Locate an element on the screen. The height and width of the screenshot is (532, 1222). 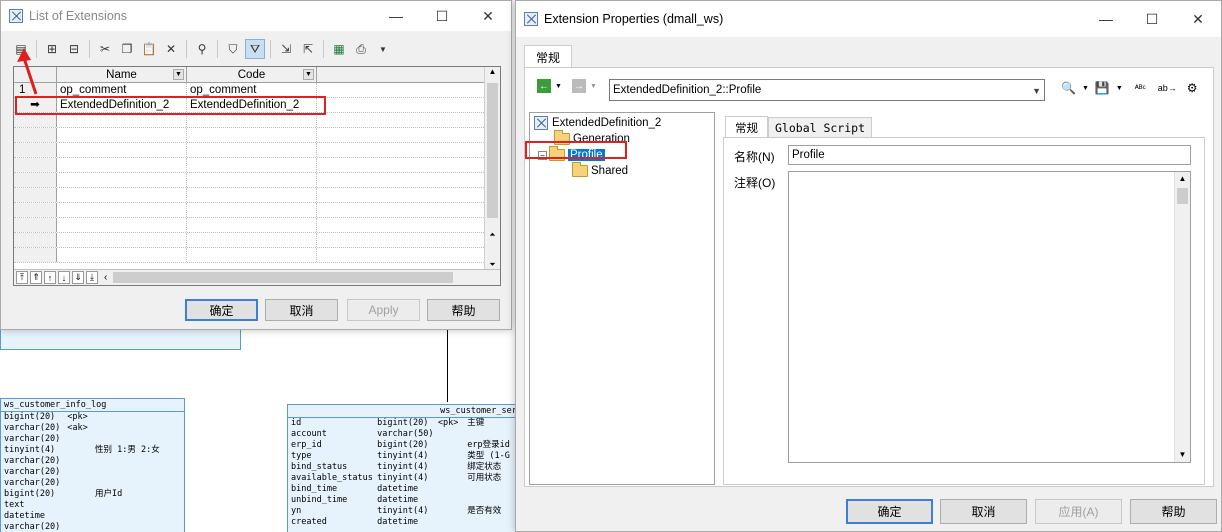
save-icon: 💾 is located at coordinates (1102, 88).